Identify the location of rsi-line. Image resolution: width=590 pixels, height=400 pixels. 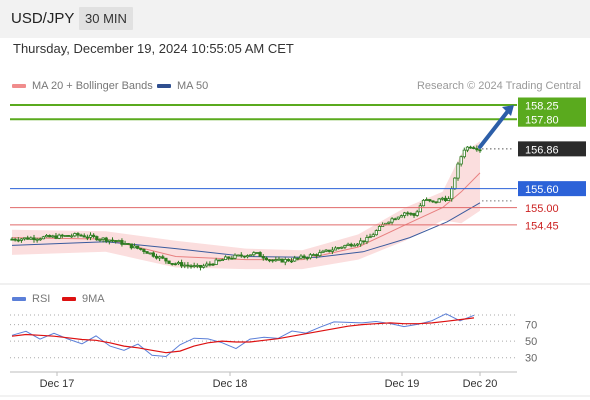
(243, 335).